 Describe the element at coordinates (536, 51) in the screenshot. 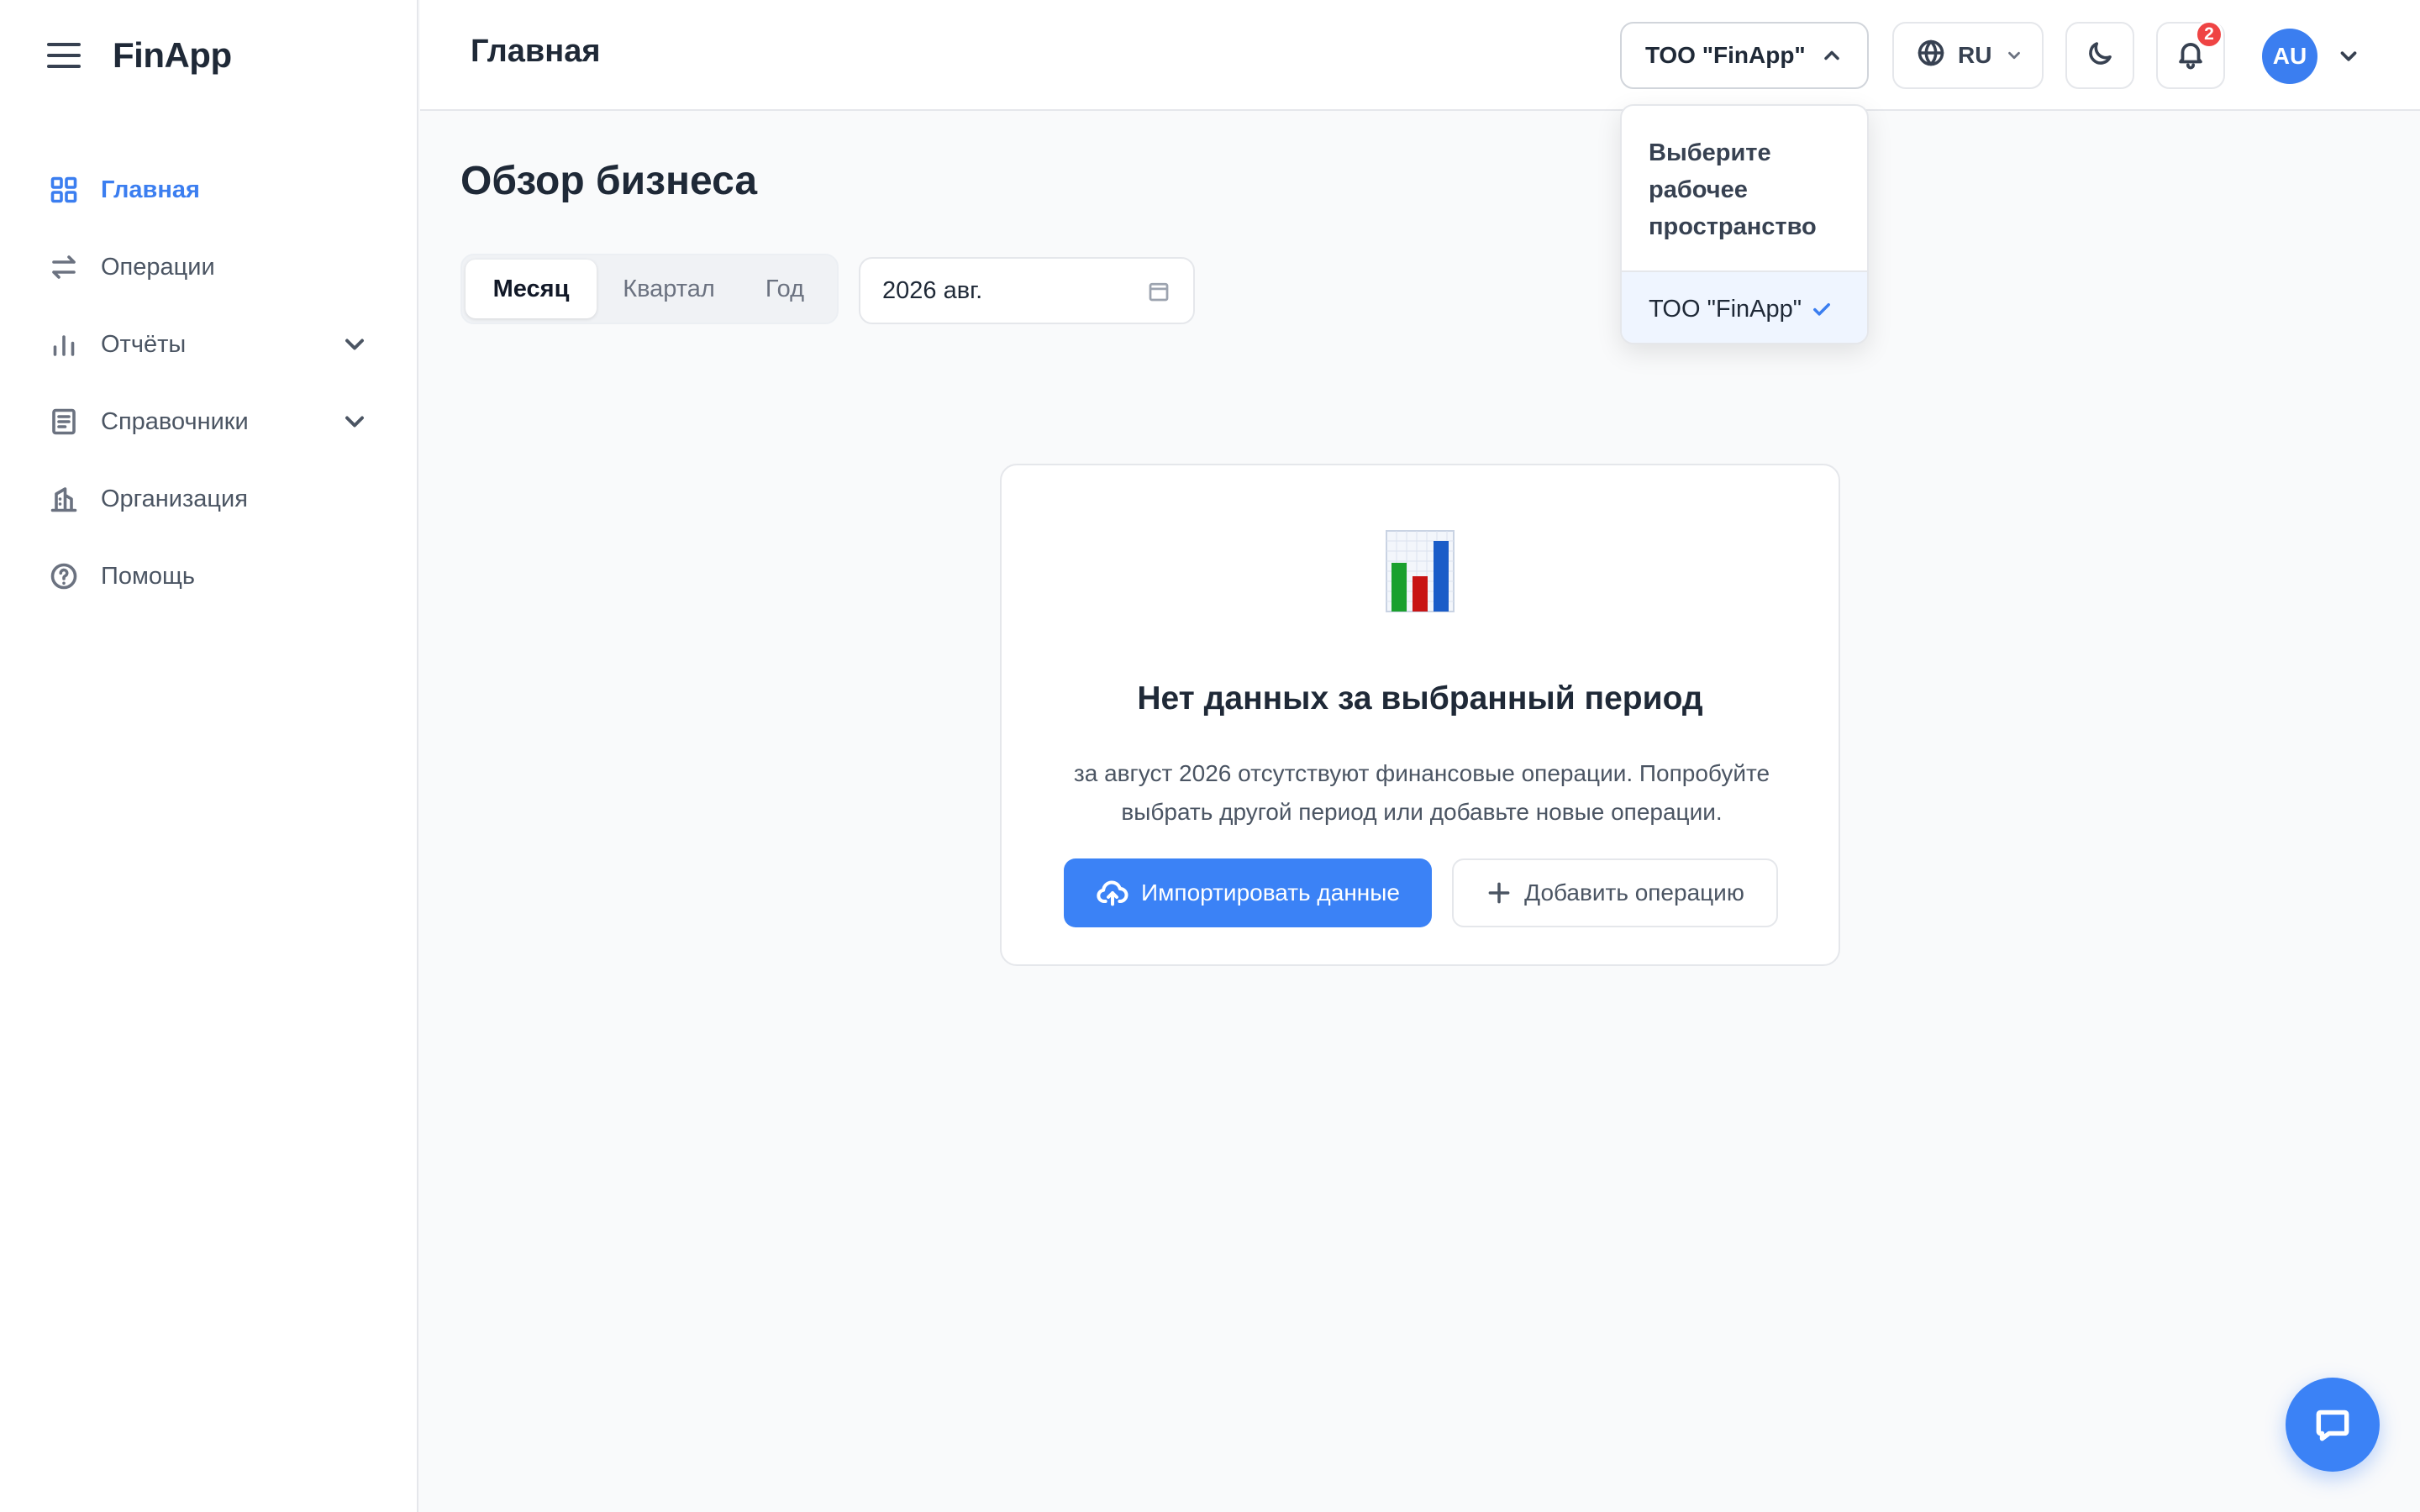

I see `page-title: Главная` at that location.